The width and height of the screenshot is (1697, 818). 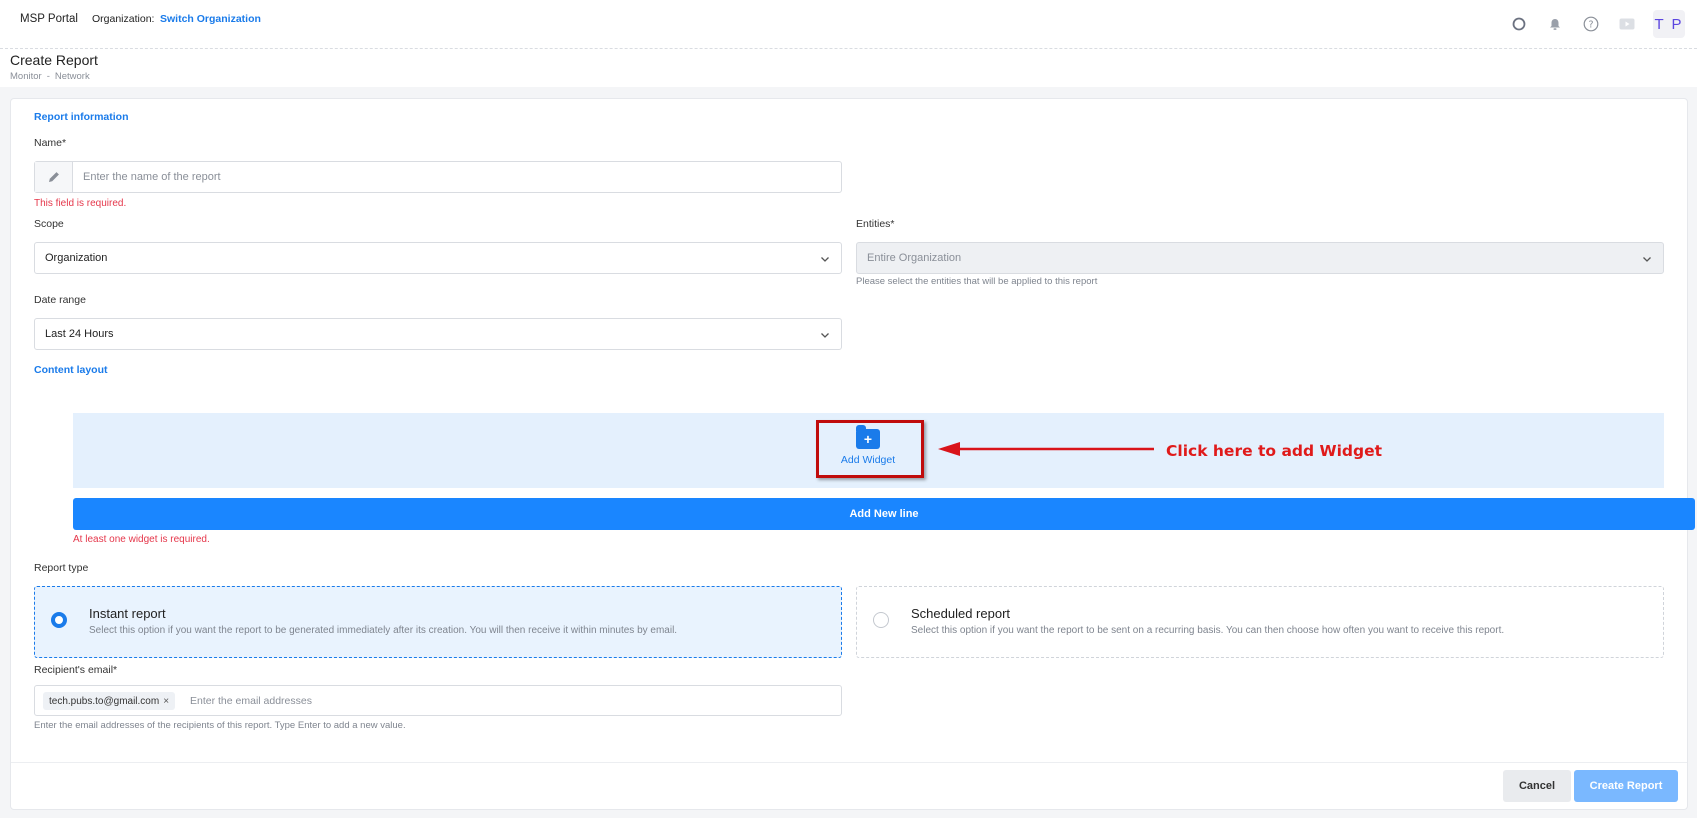 I want to click on annotation-highlight-box, so click(x=870, y=449).